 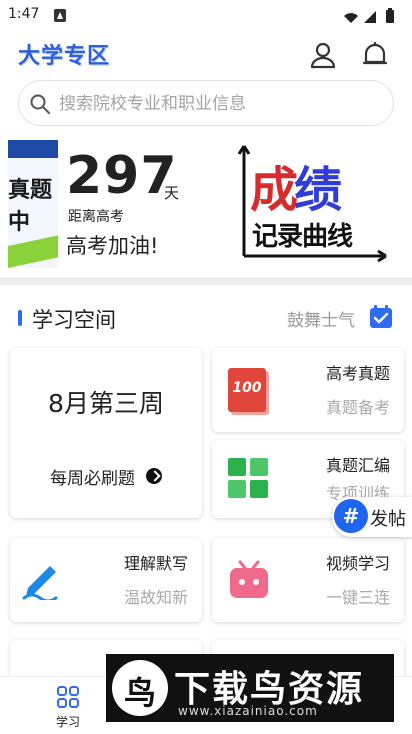 I want to click on hash-icon: #, so click(x=351, y=516).